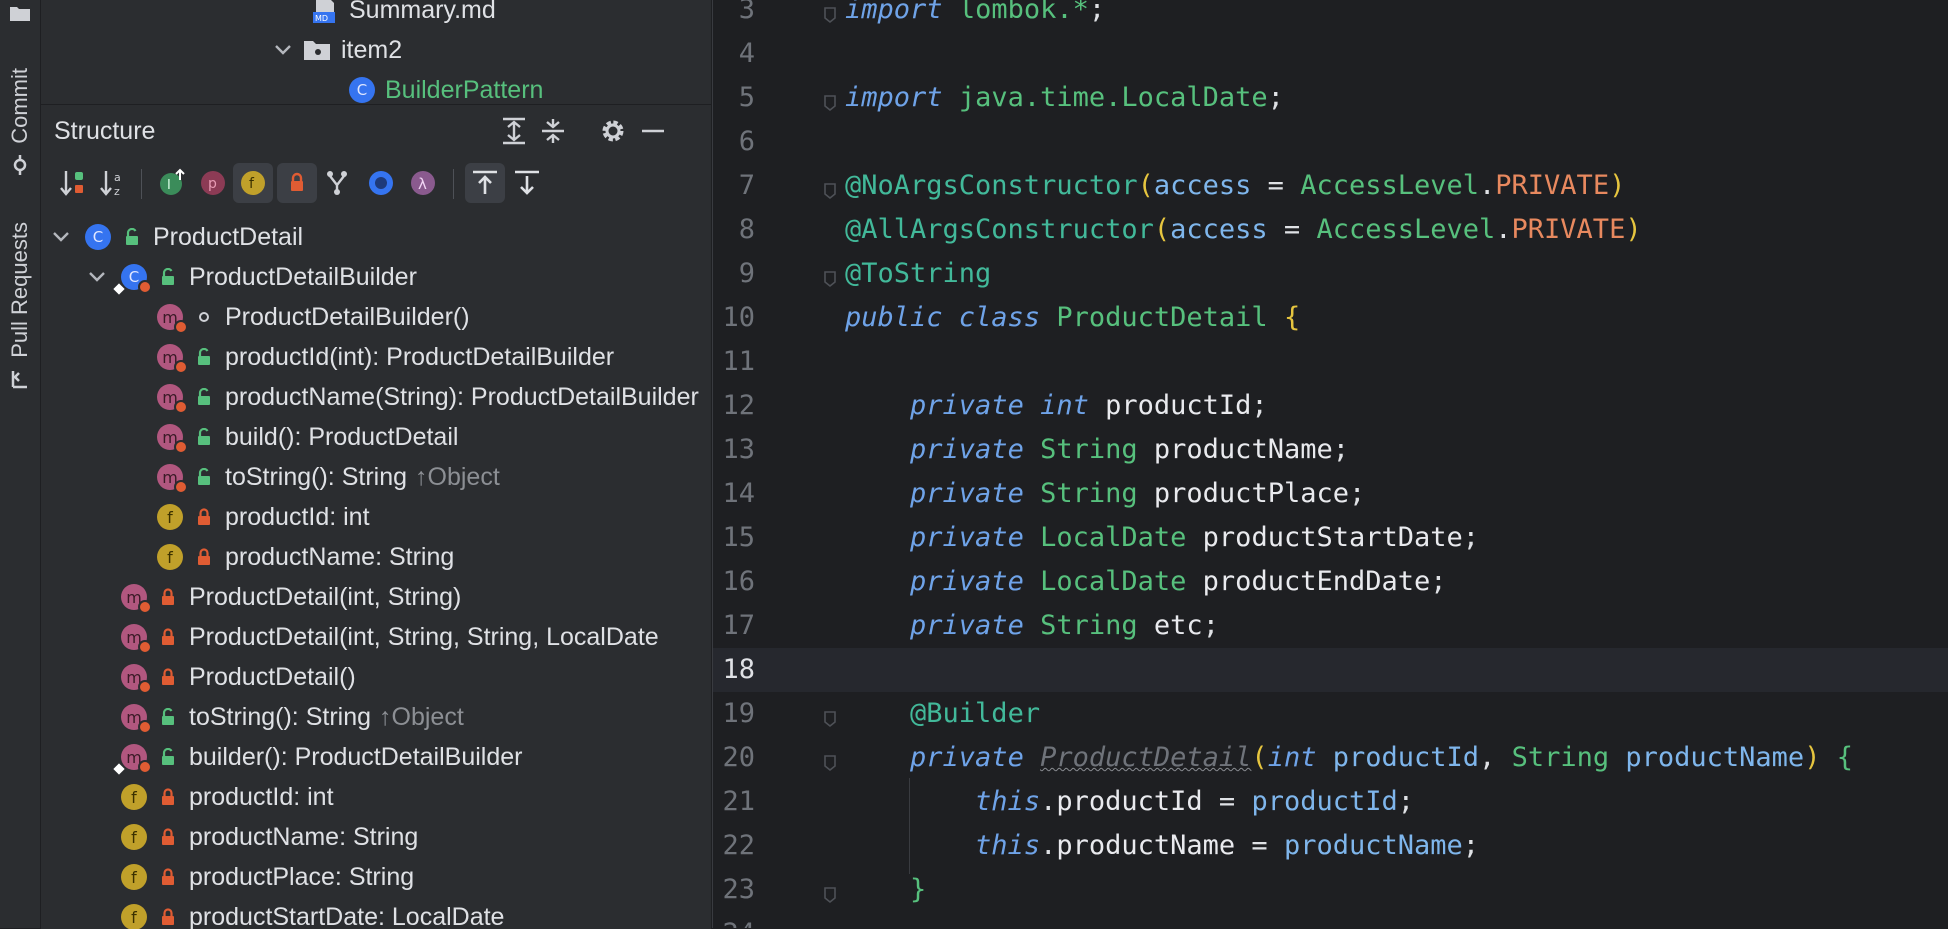 Image resolution: width=1948 pixels, height=929 pixels. What do you see at coordinates (20, 306) in the screenshot?
I see `pull-requests-tab: Pull Requests` at bounding box center [20, 306].